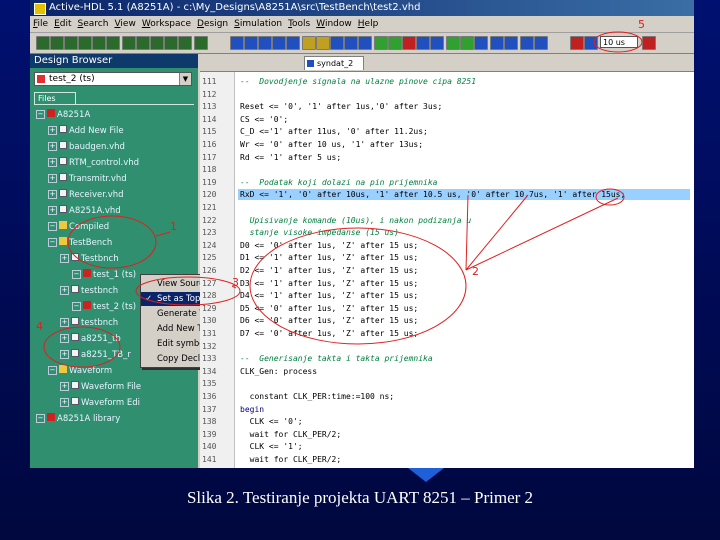 The height and width of the screenshot is (540, 720). I want to click on tree-item: − test_1 (ts), so click(104, 274).